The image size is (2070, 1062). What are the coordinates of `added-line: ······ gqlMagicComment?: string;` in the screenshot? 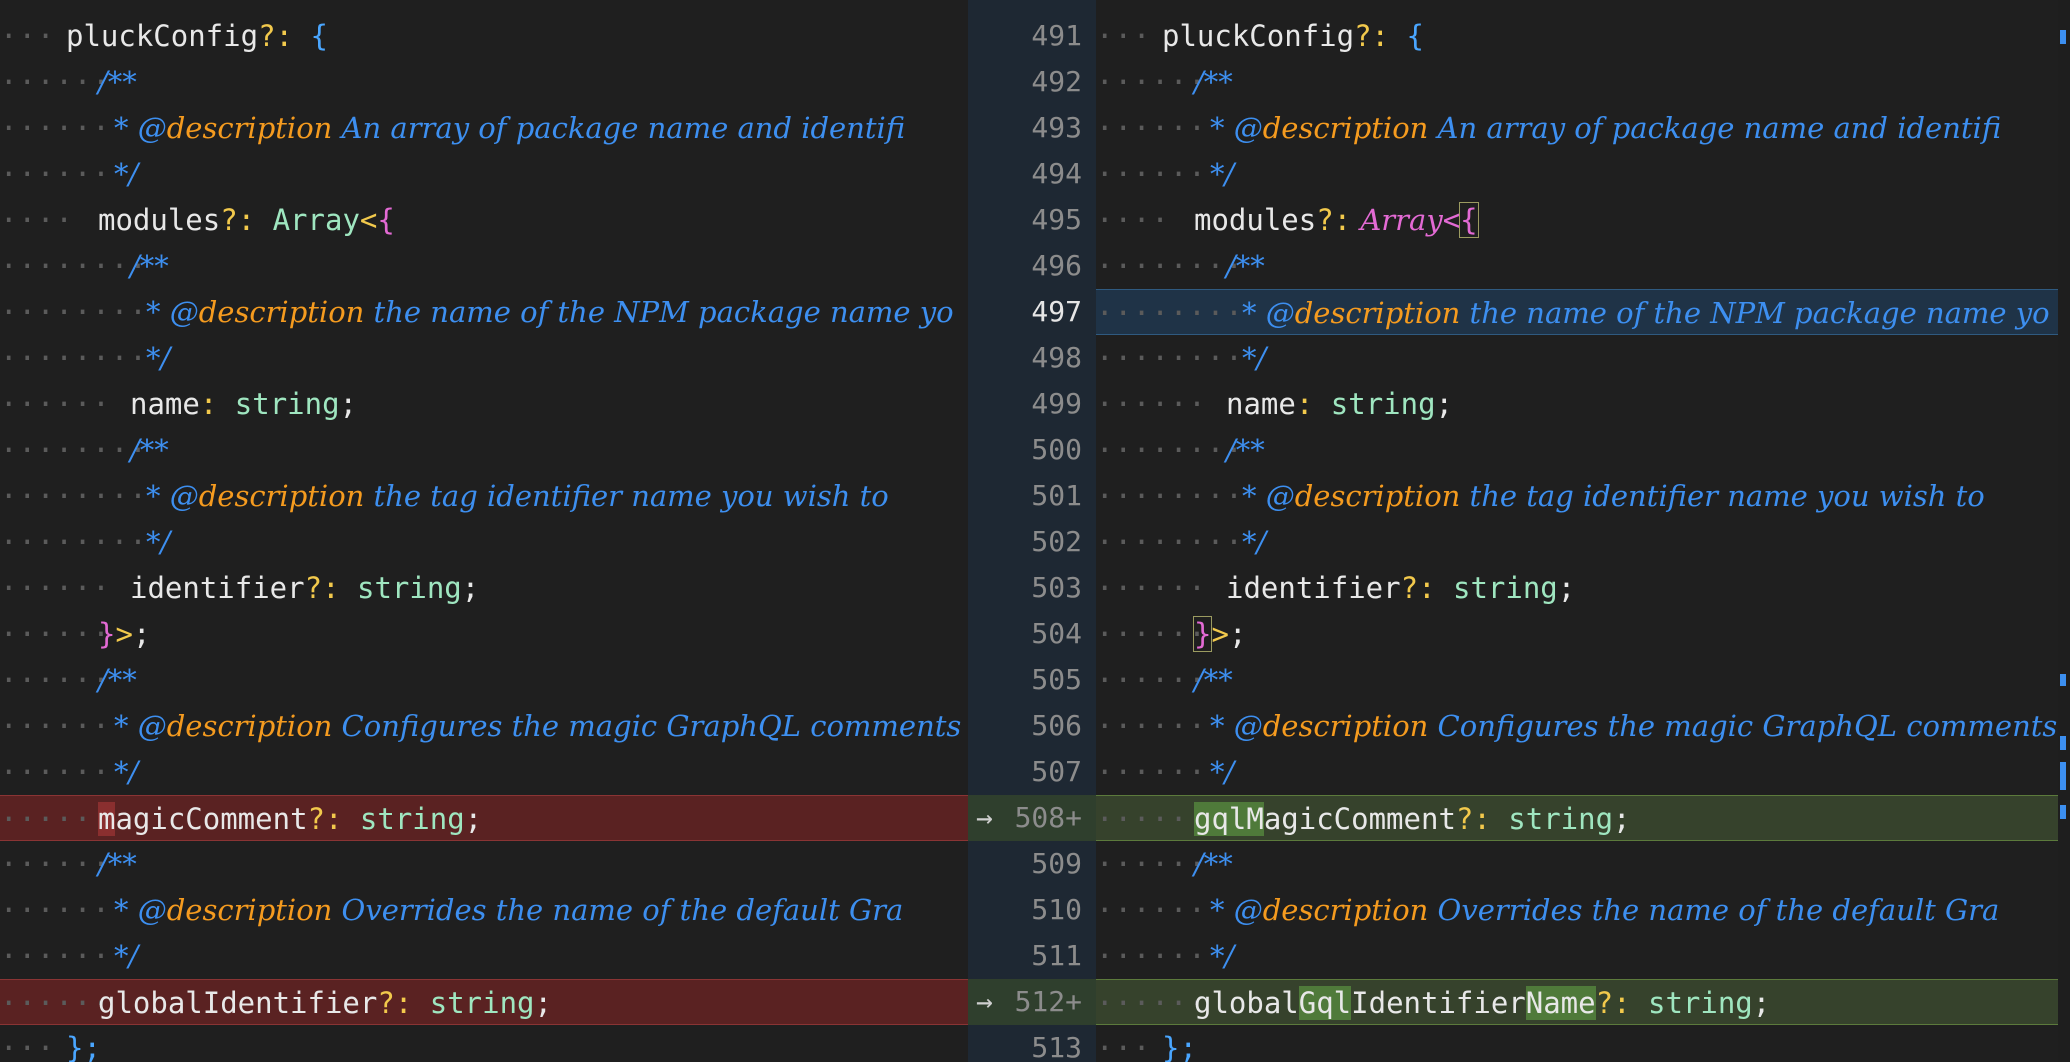 It's located at (1577, 818).